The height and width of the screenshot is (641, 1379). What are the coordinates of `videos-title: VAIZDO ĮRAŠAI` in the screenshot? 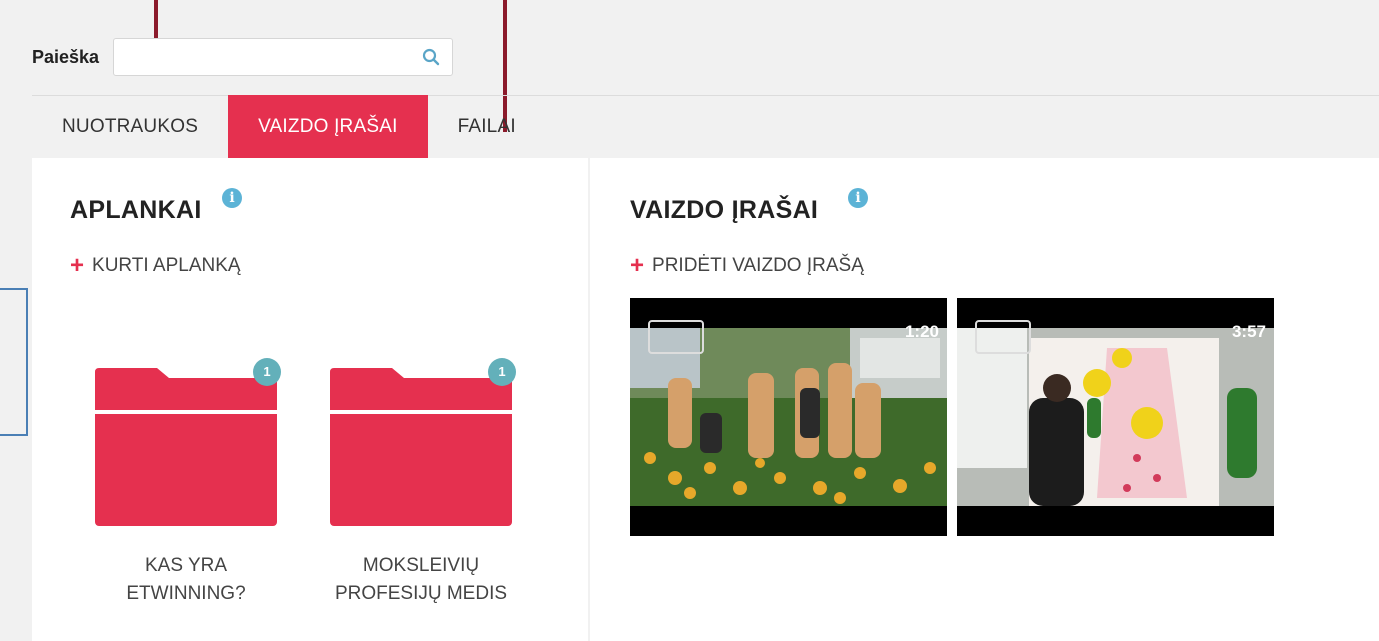 It's located at (724, 210).